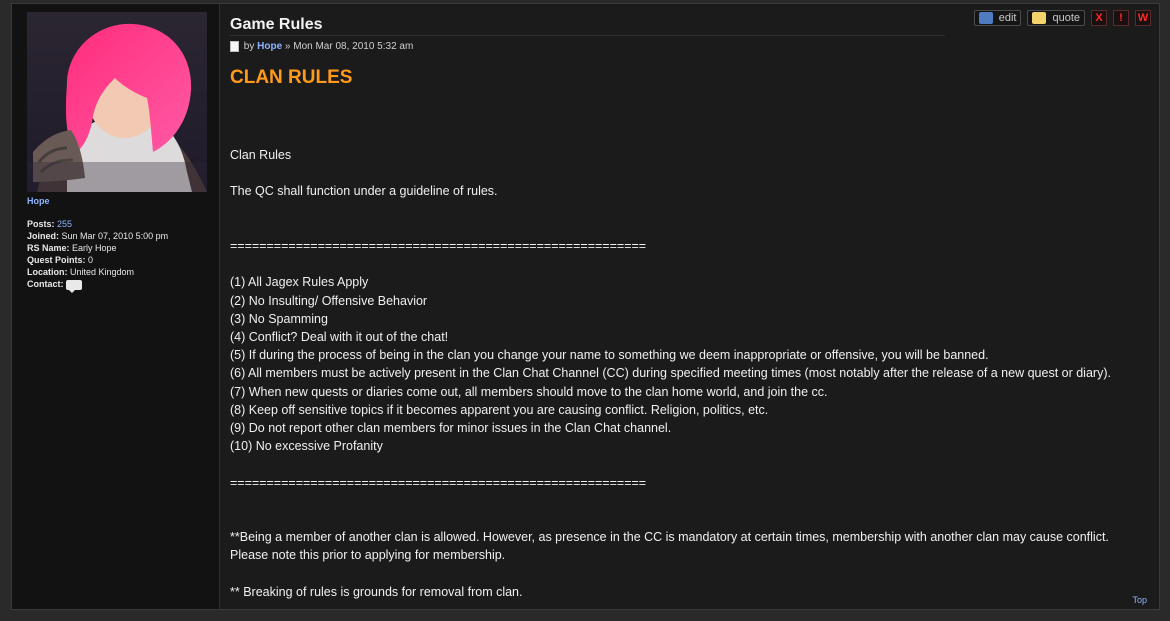 The image size is (1170, 621). I want to click on delete-button: X, so click(1099, 18).